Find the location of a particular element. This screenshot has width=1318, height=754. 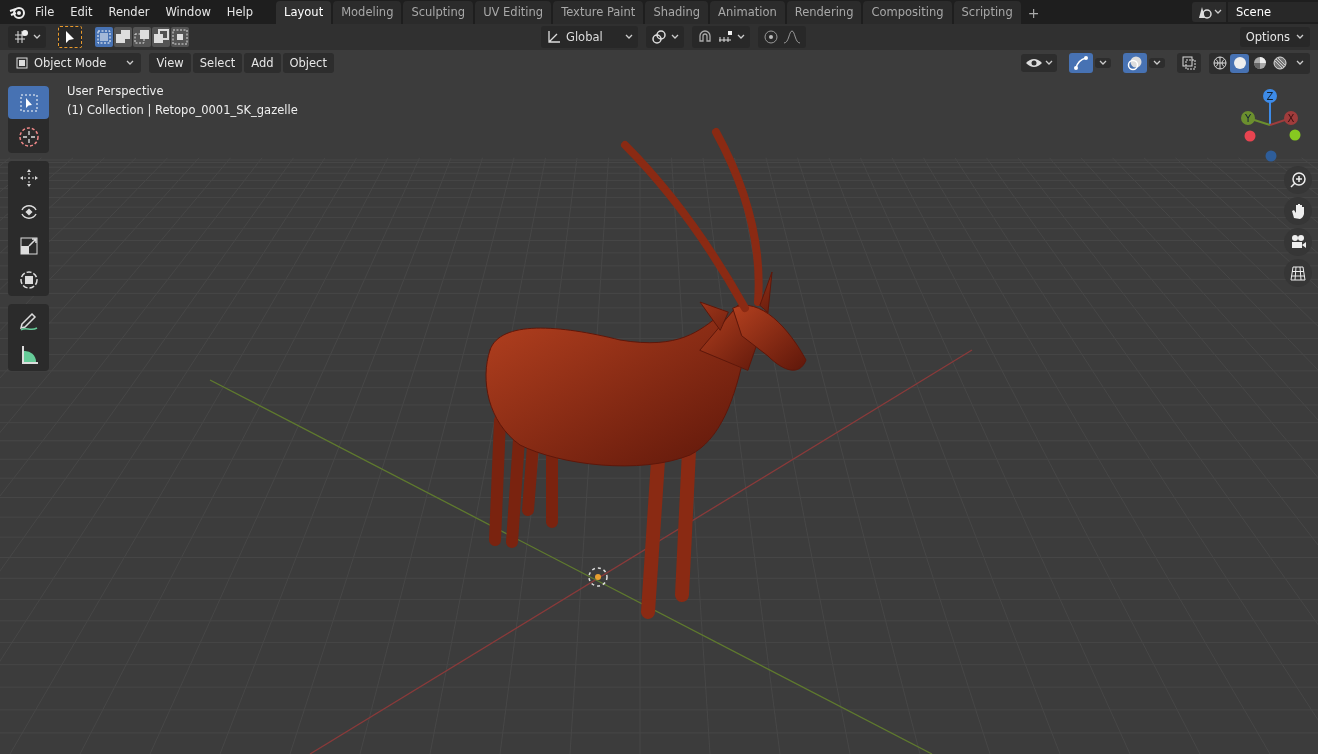

select-tool-button is located at coordinates (70, 37).